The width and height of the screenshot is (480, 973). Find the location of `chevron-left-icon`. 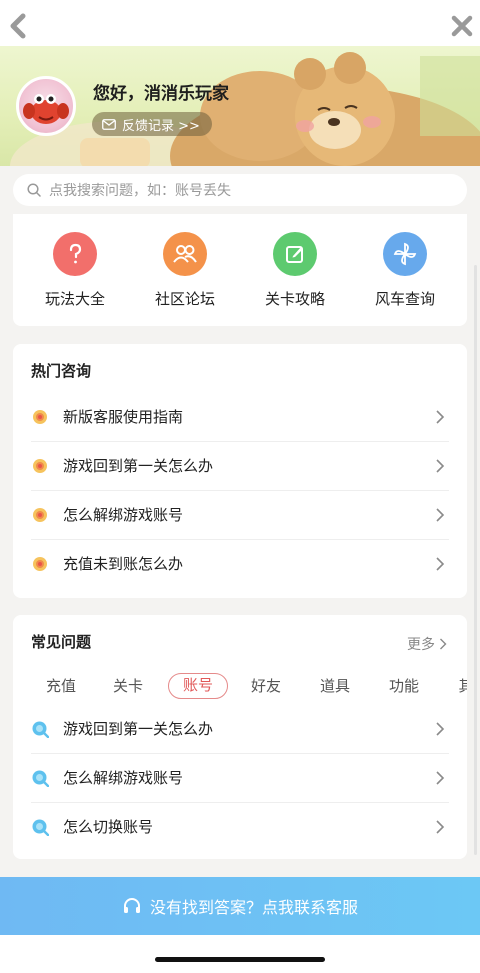

chevron-left-icon is located at coordinates (18, 26).